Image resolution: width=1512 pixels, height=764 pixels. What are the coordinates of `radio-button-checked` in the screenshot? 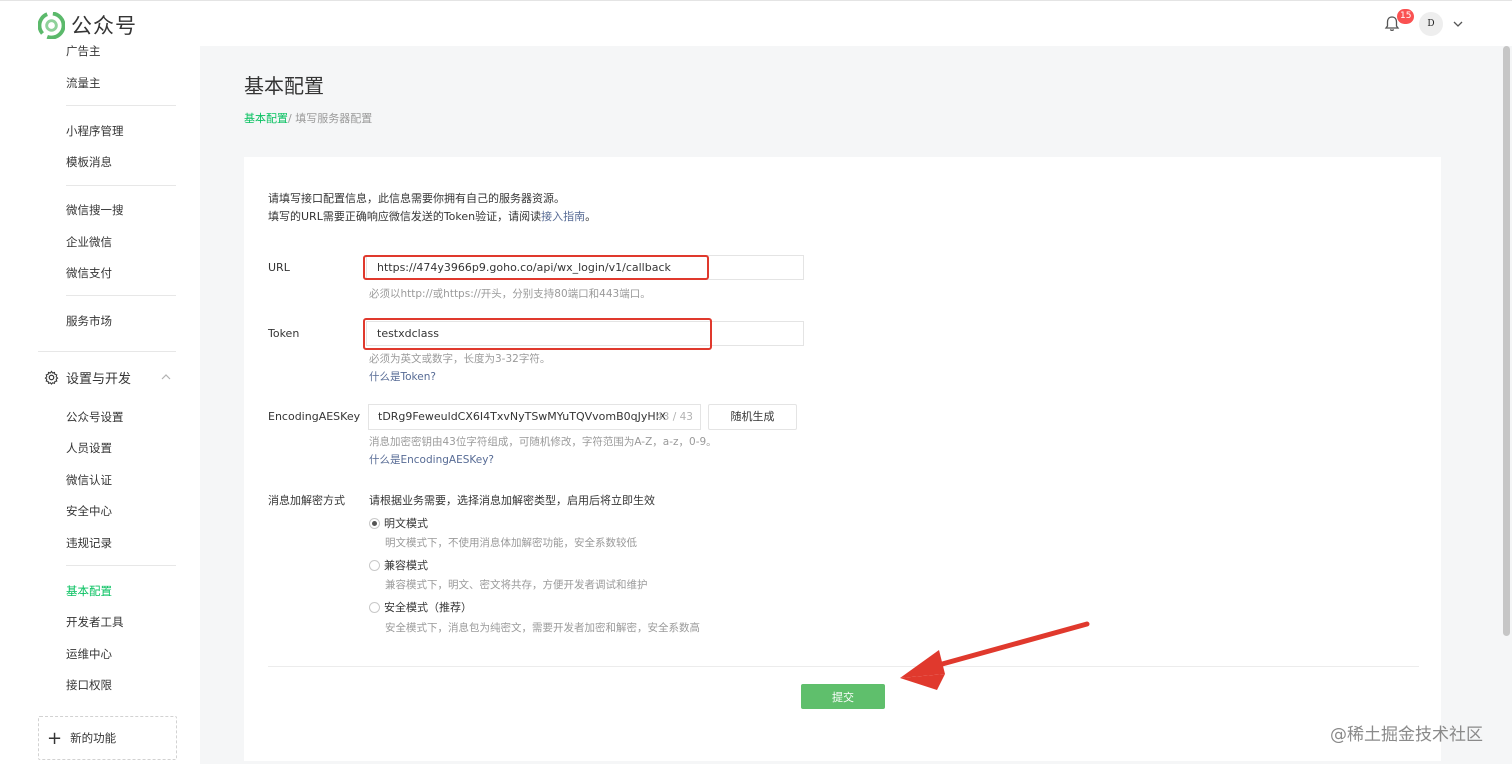 It's located at (374, 523).